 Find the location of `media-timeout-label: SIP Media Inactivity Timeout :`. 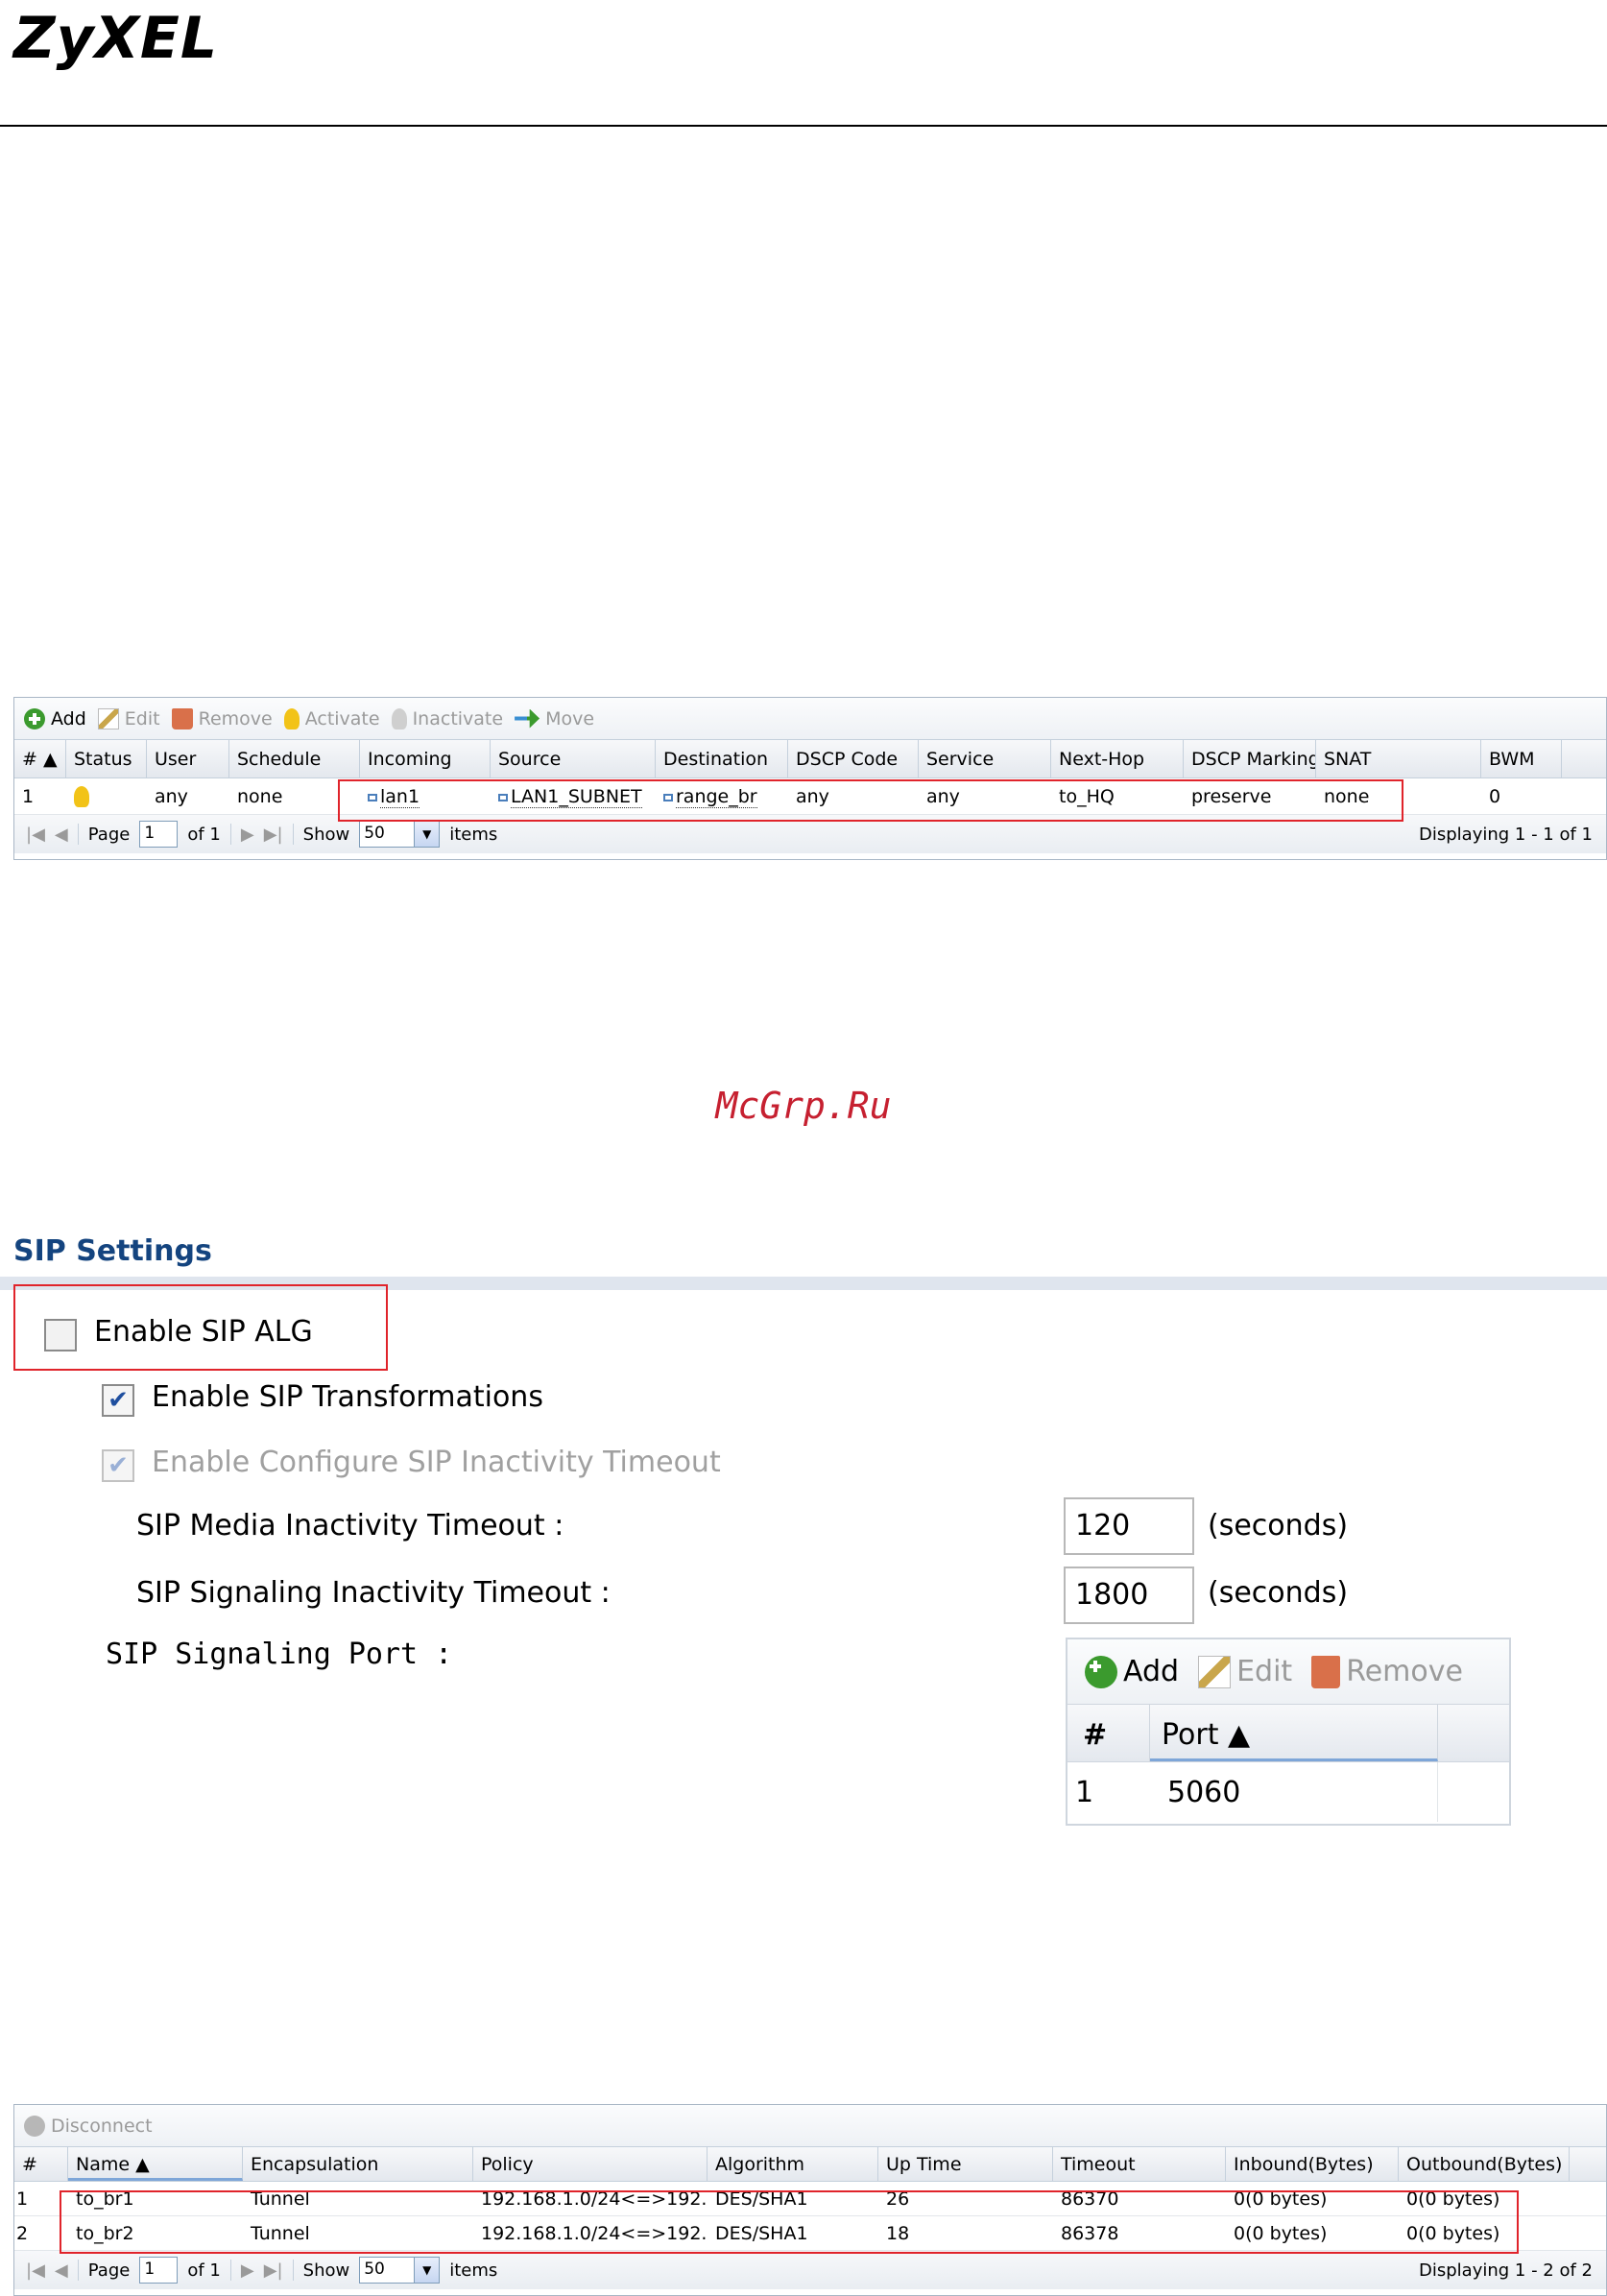

media-timeout-label: SIP Media Inactivity Timeout : is located at coordinates (350, 1526).